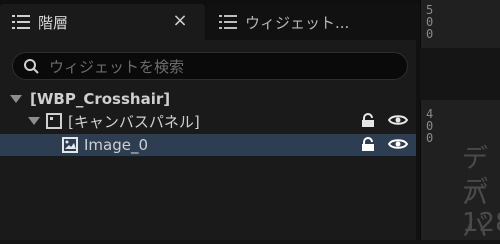 This screenshot has height=244, width=500. What do you see at coordinates (54, 121) in the screenshot?
I see `canvas-panel-icon` at bounding box center [54, 121].